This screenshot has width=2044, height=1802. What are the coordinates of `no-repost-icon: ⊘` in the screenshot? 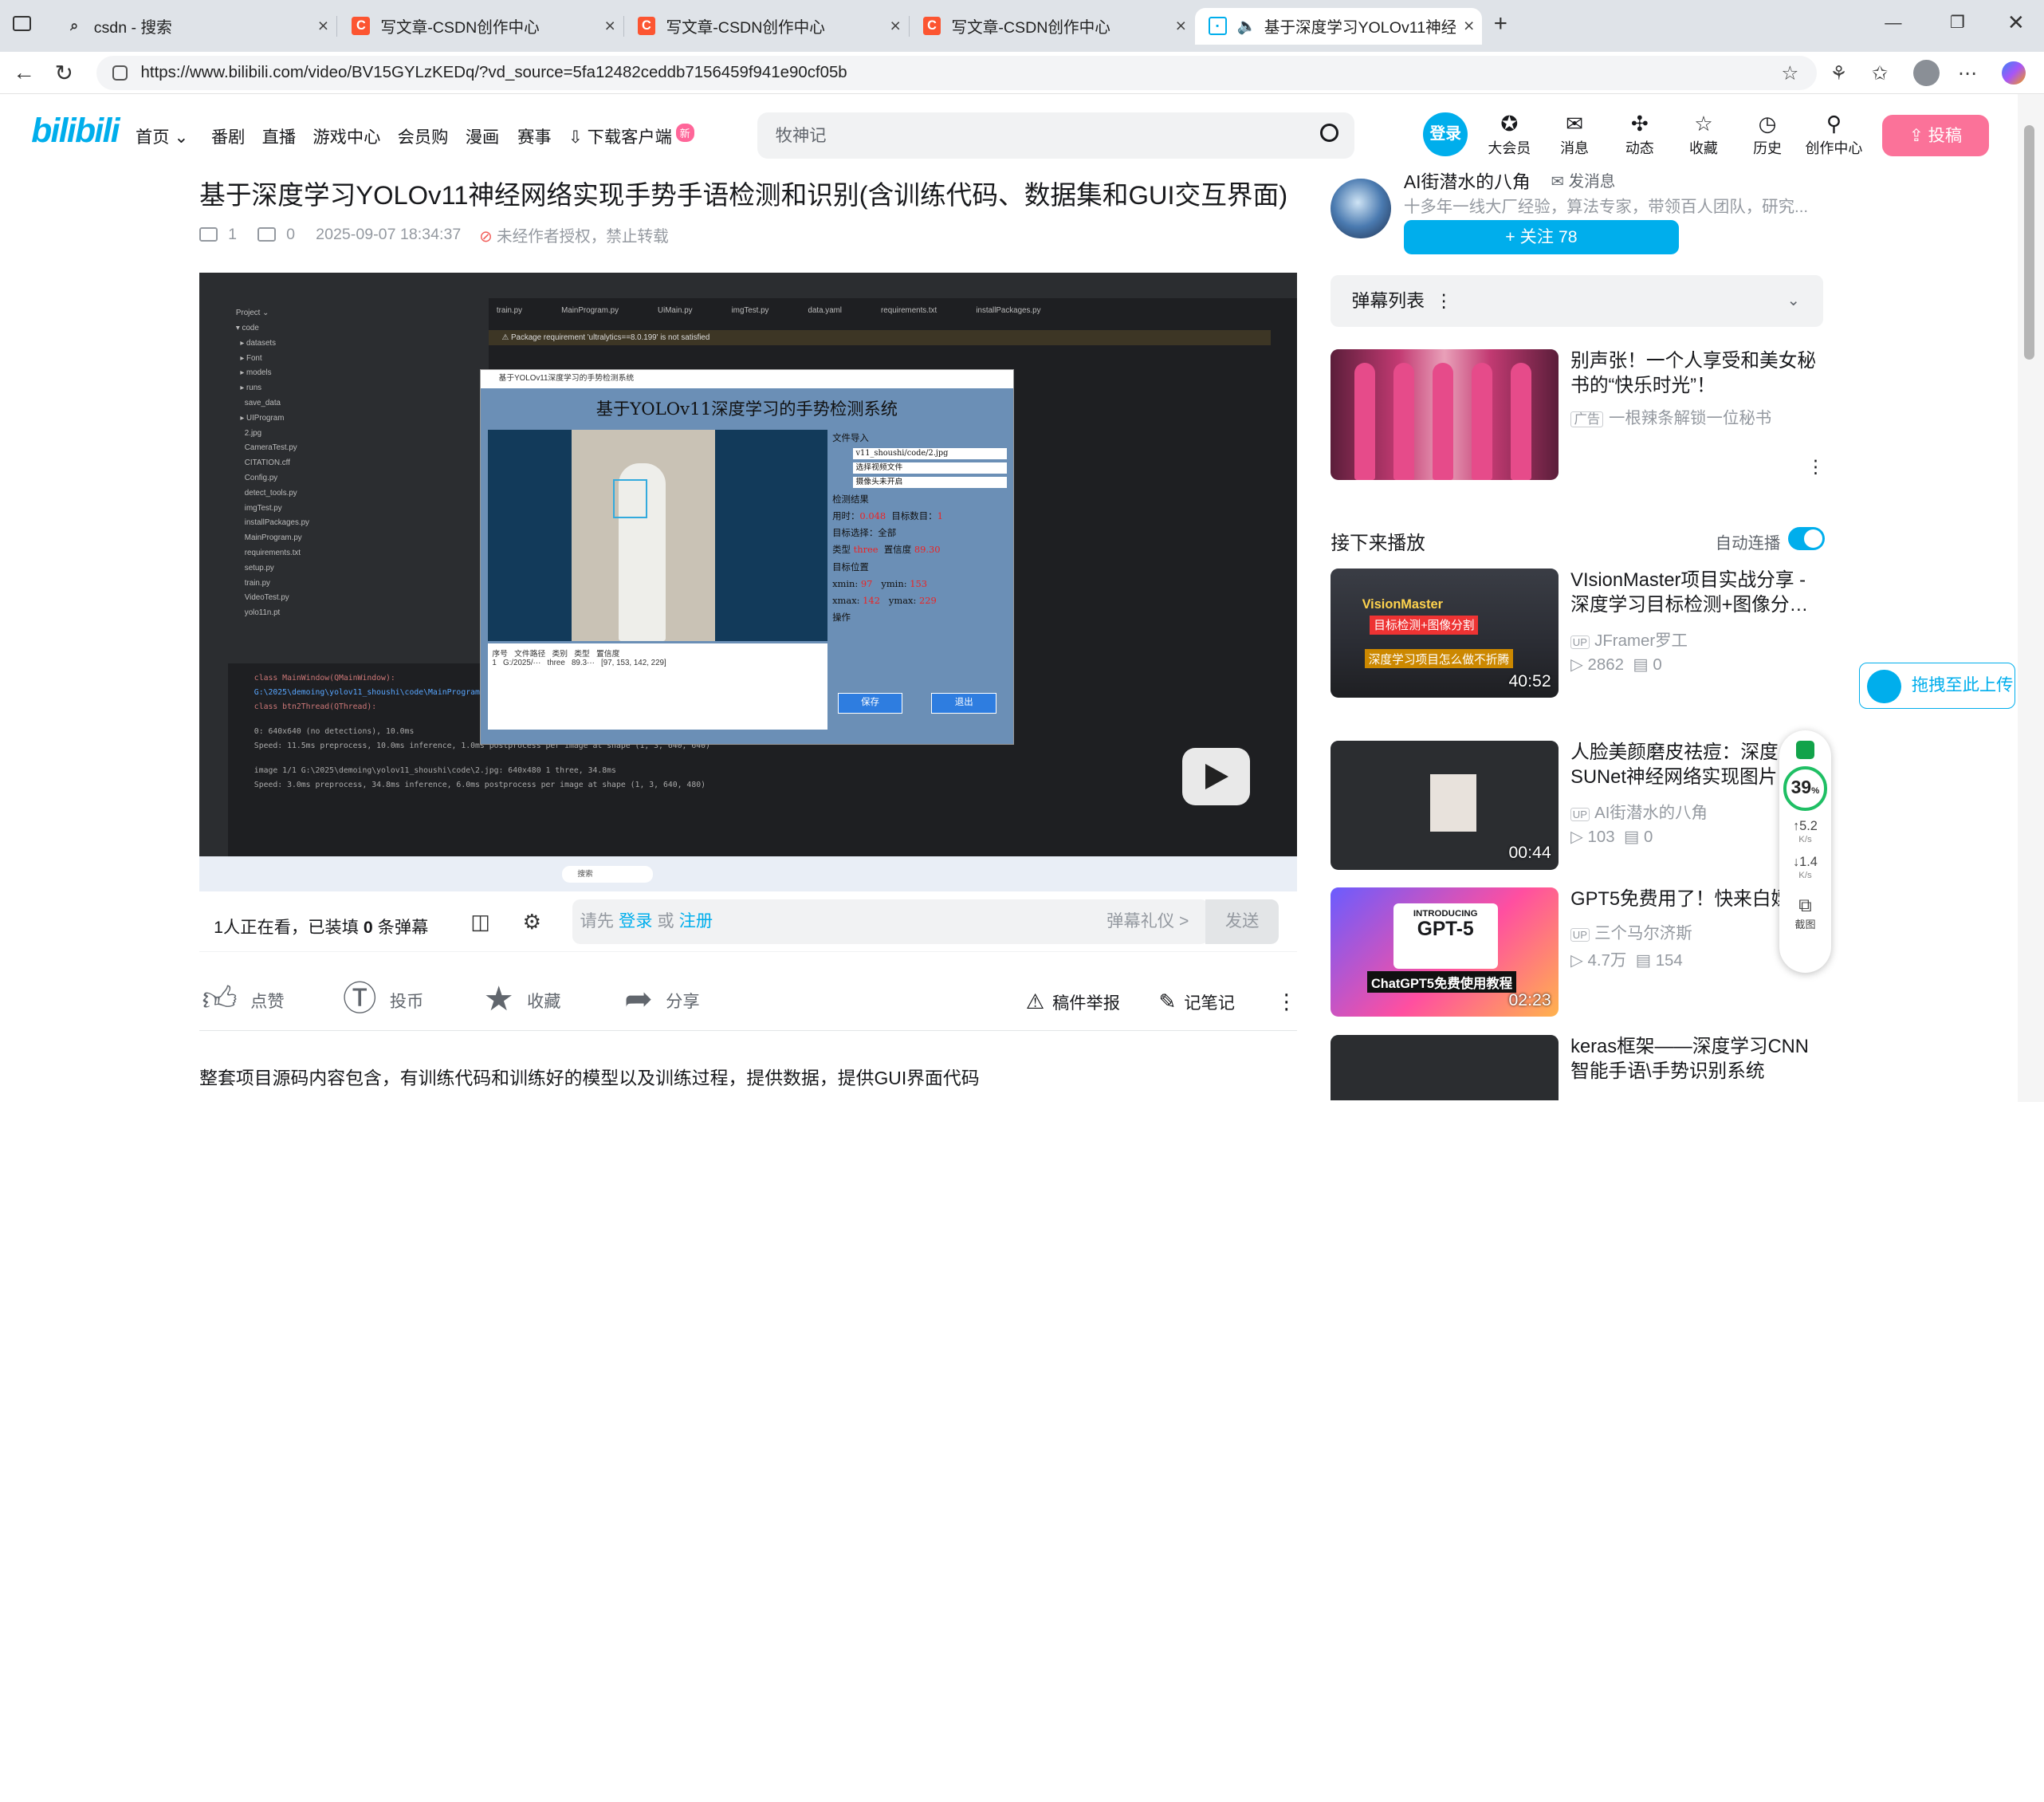 It's located at (486, 237).